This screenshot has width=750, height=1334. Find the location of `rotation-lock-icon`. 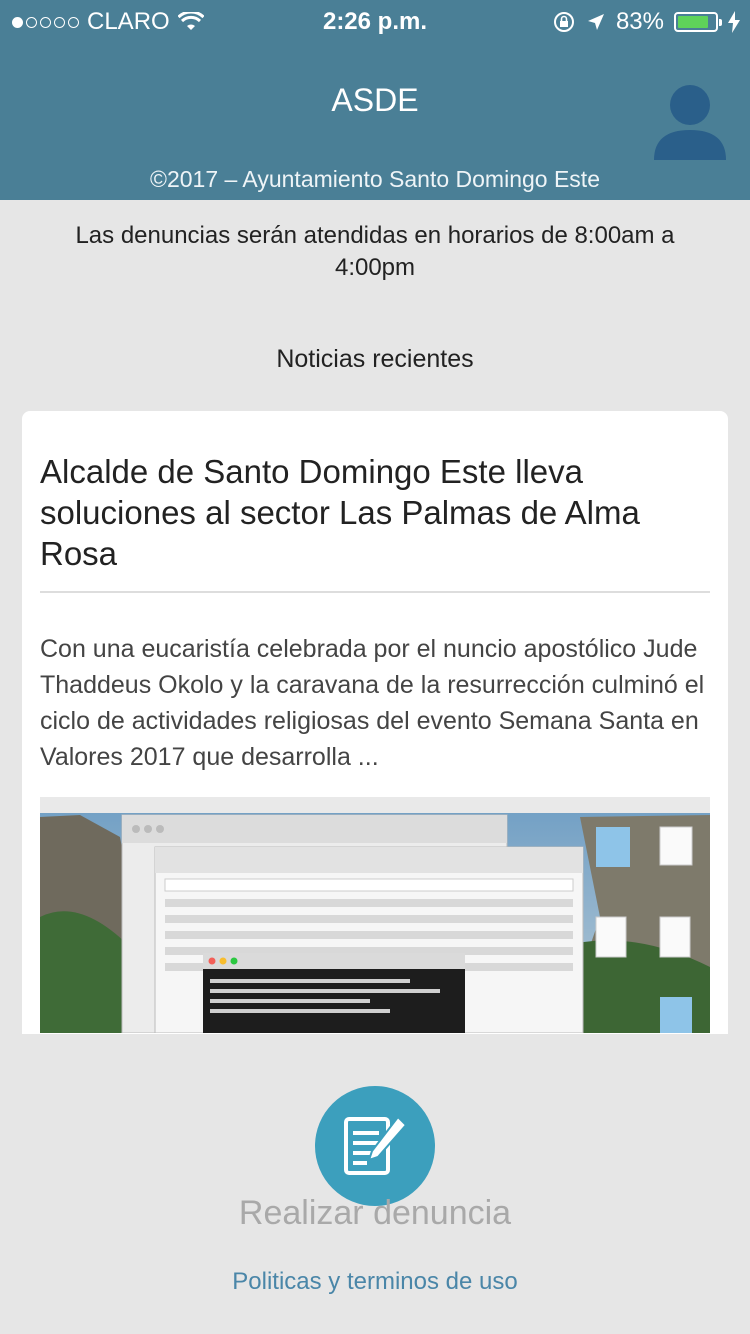

rotation-lock-icon is located at coordinates (563, 22).